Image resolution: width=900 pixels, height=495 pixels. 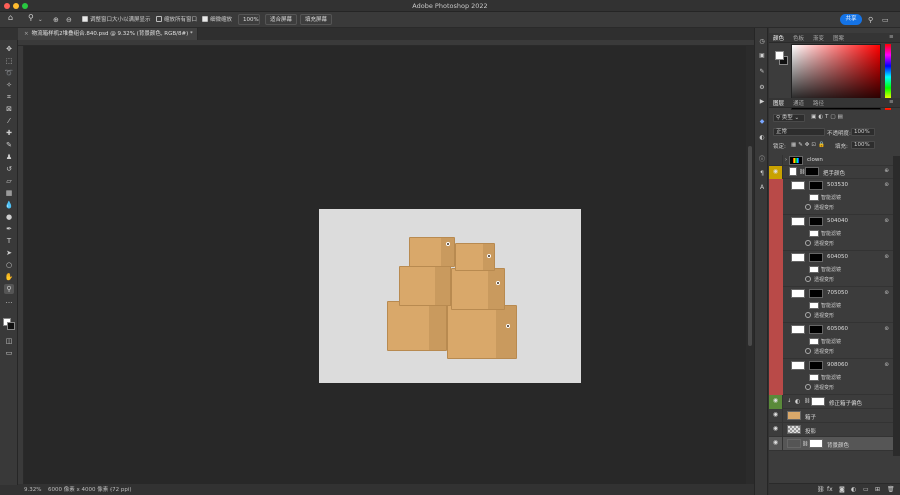 What do you see at coordinates (779, 55) in the screenshot?
I see `foreground-color-chip` at bounding box center [779, 55].